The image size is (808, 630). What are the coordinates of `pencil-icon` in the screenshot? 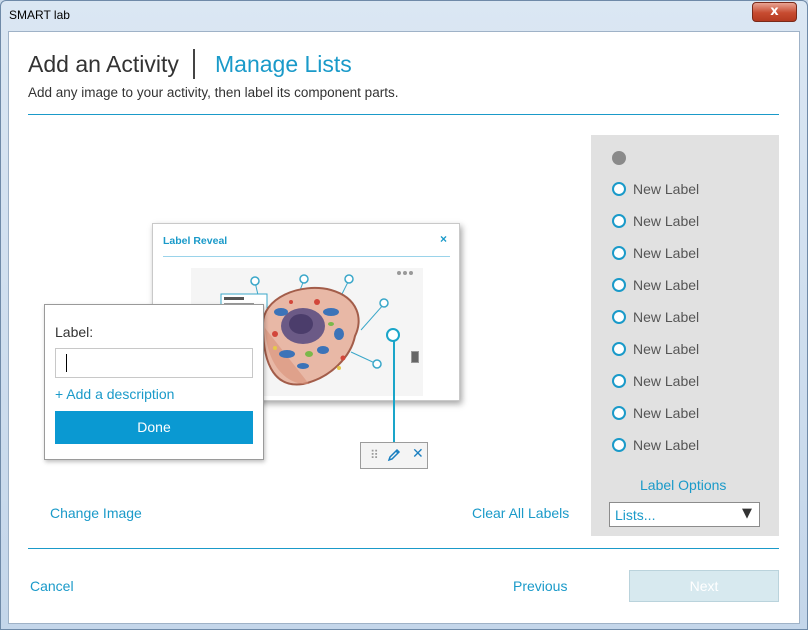 It's located at (394, 457).